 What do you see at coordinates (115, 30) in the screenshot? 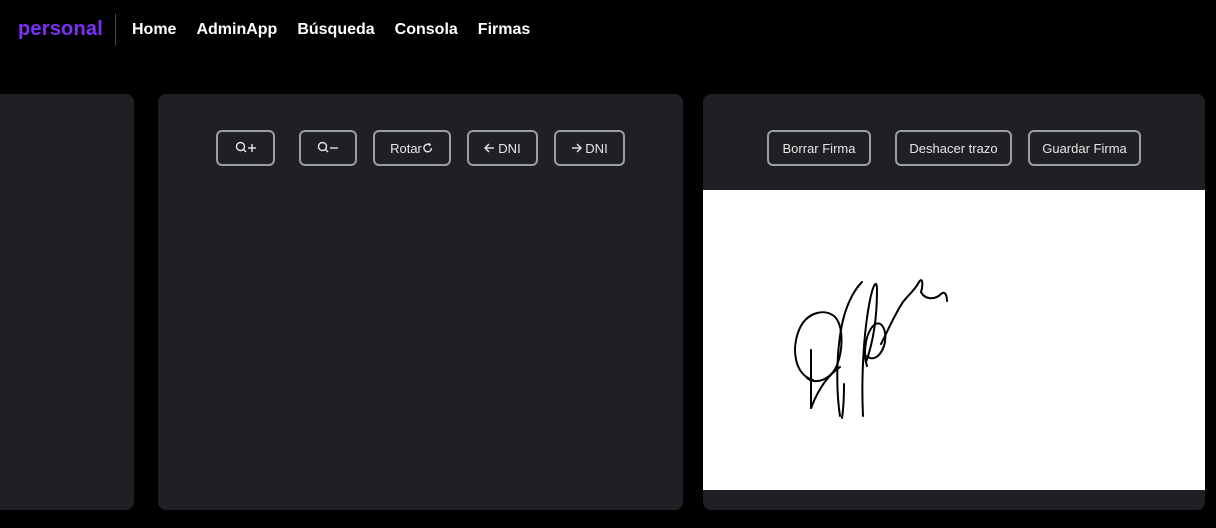
I see `navbar-divider` at bounding box center [115, 30].